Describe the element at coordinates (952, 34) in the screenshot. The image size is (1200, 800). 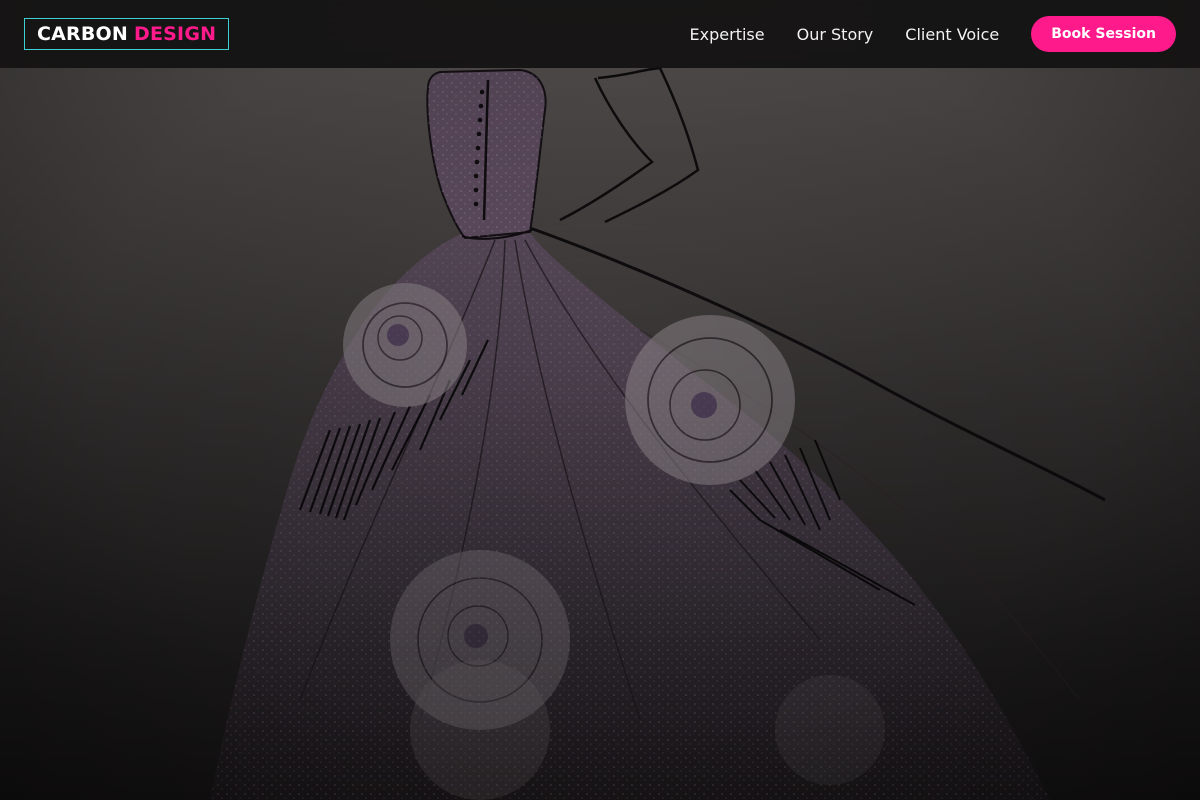
I see `nav-link-client-voice: Client Voice` at that location.